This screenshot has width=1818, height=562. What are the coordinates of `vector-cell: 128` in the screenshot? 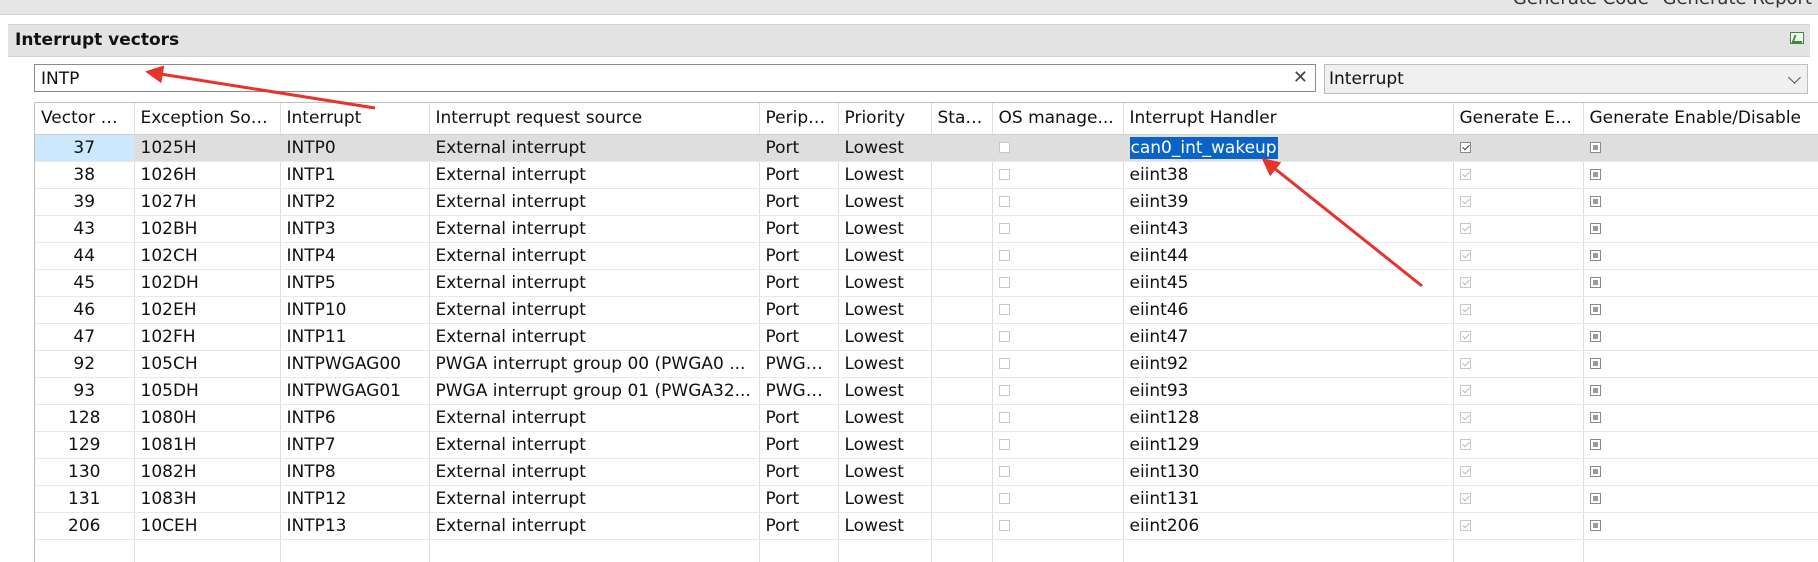 It's located at (85, 418).